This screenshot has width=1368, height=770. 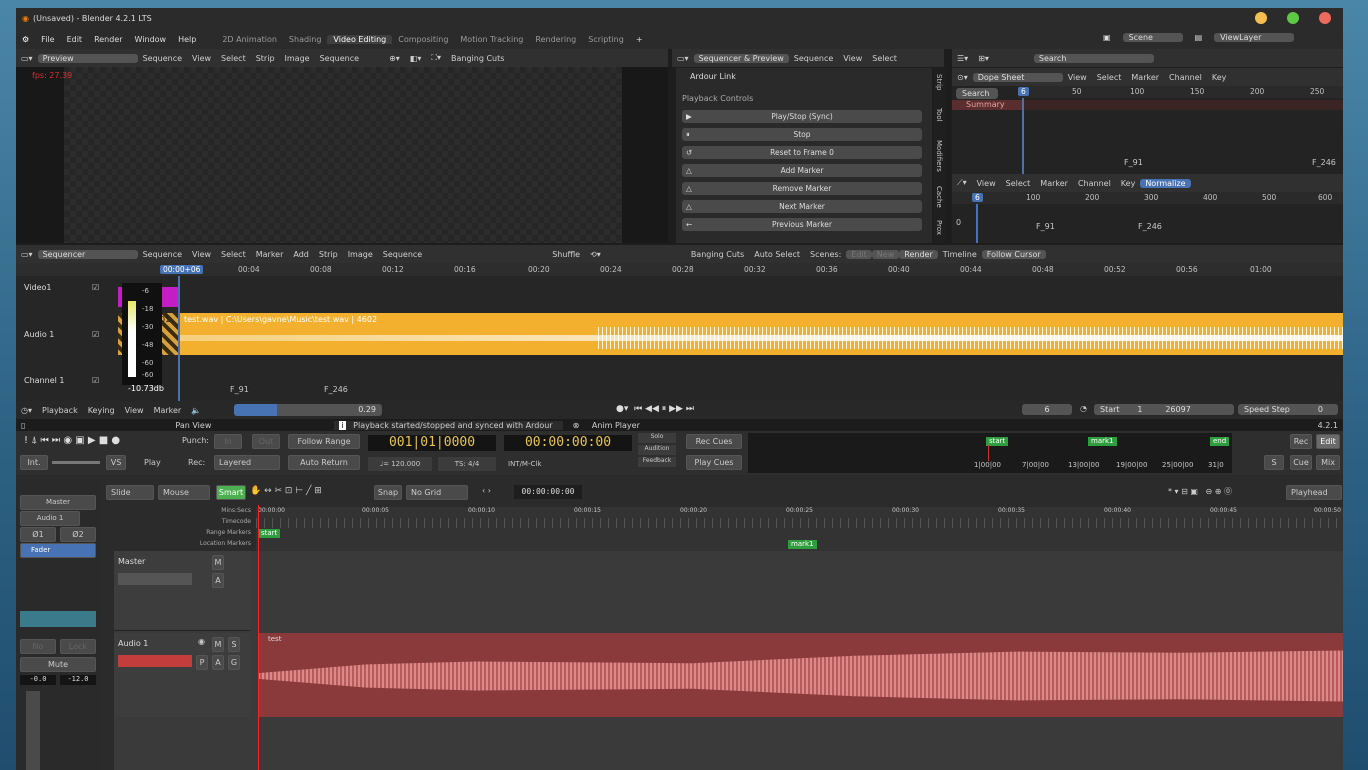 What do you see at coordinates (218, 662) in the screenshot?
I see `audio1-a-button: A` at bounding box center [218, 662].